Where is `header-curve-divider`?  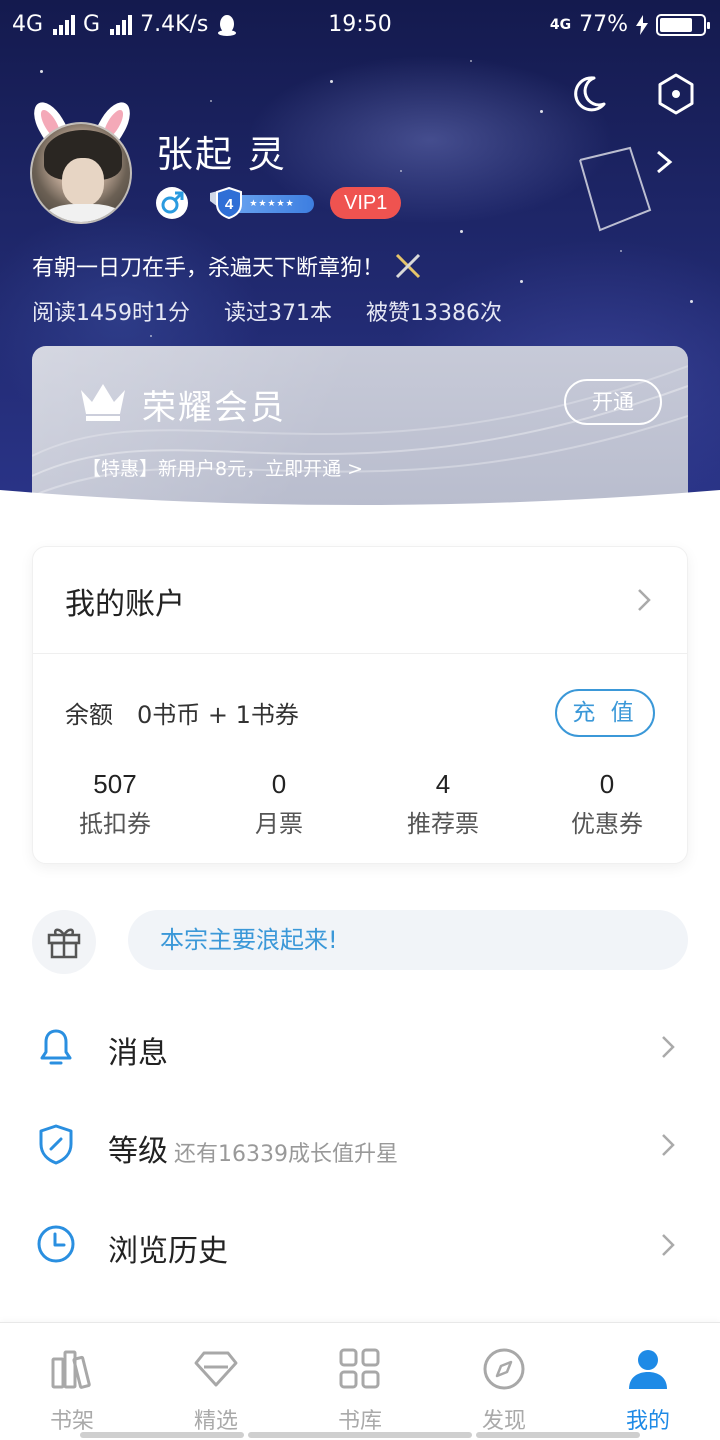
header-curve-divider is located at coordinates (360, 510).